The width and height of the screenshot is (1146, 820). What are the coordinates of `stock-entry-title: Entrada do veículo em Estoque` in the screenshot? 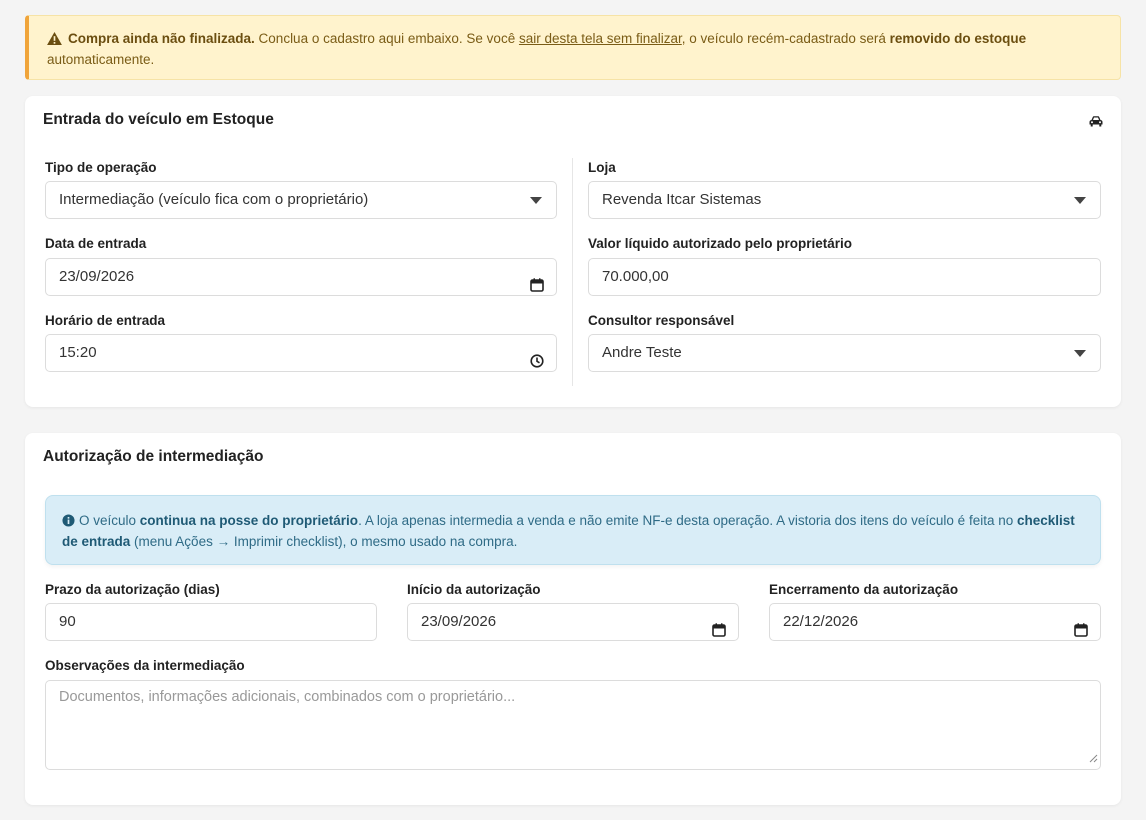 It's located at (158, 119).